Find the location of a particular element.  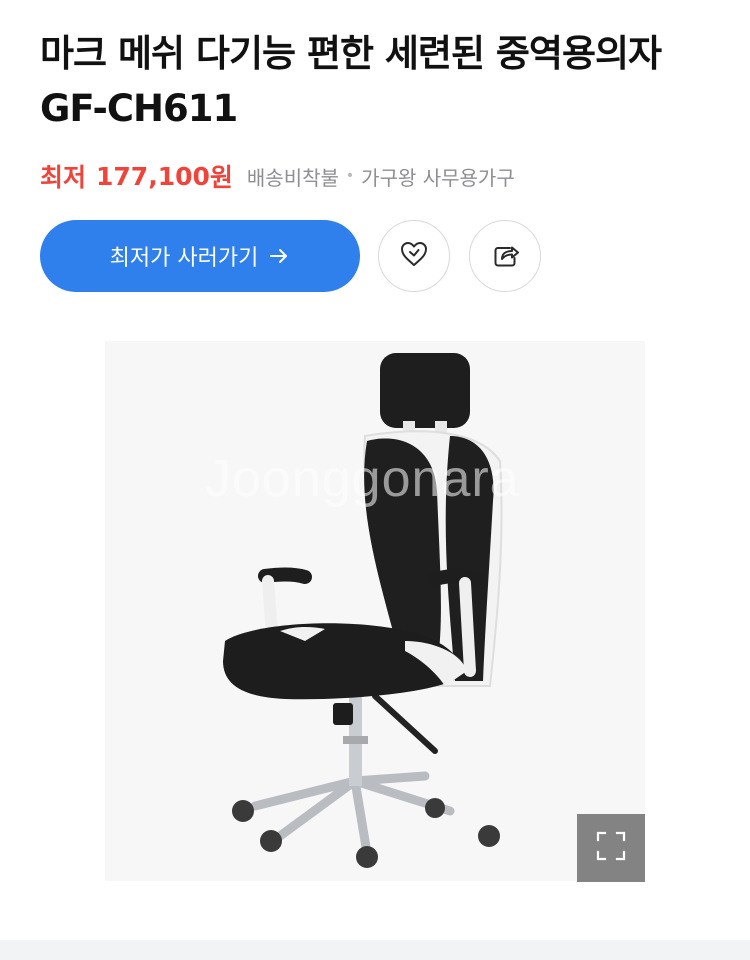

share-icon is located at coordinates (505, 256).